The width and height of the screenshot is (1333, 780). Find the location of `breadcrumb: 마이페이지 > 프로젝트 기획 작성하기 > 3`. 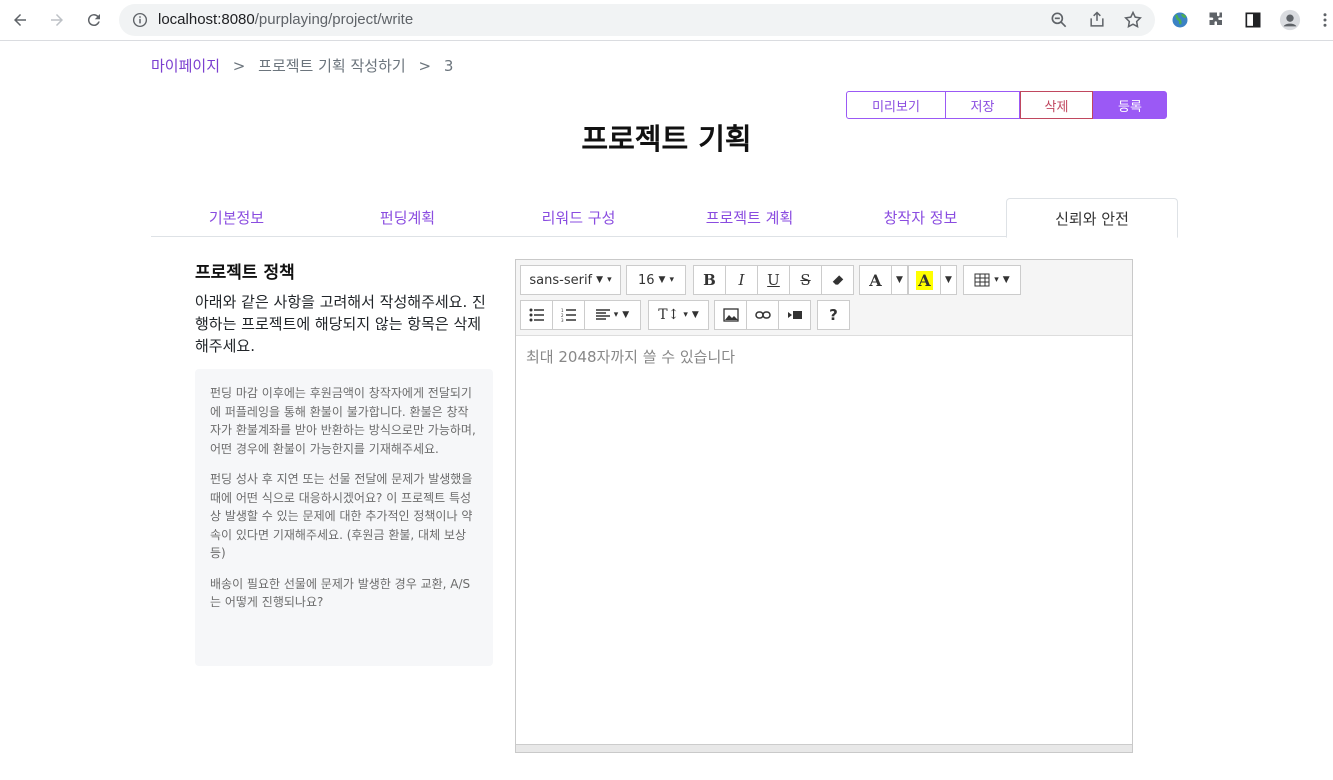

breadcrumb: 마이페이지 > 프로젝트 기획 작성하기 > 3 is located at coordinates (302, 65).